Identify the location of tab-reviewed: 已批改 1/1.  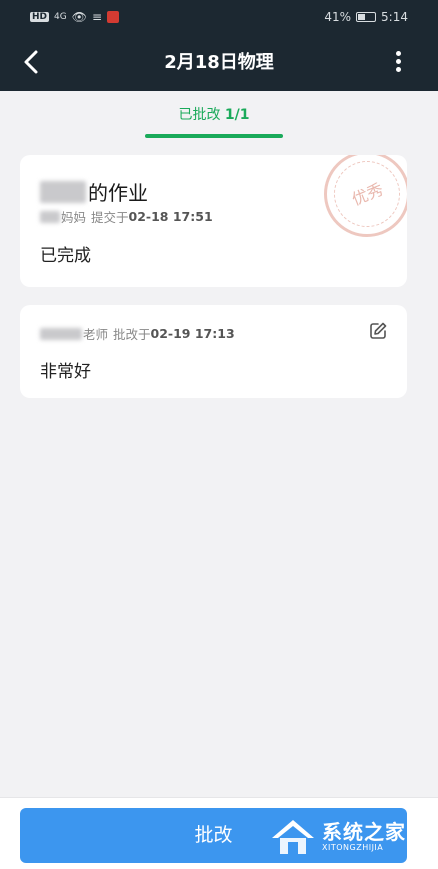
(214, 121).